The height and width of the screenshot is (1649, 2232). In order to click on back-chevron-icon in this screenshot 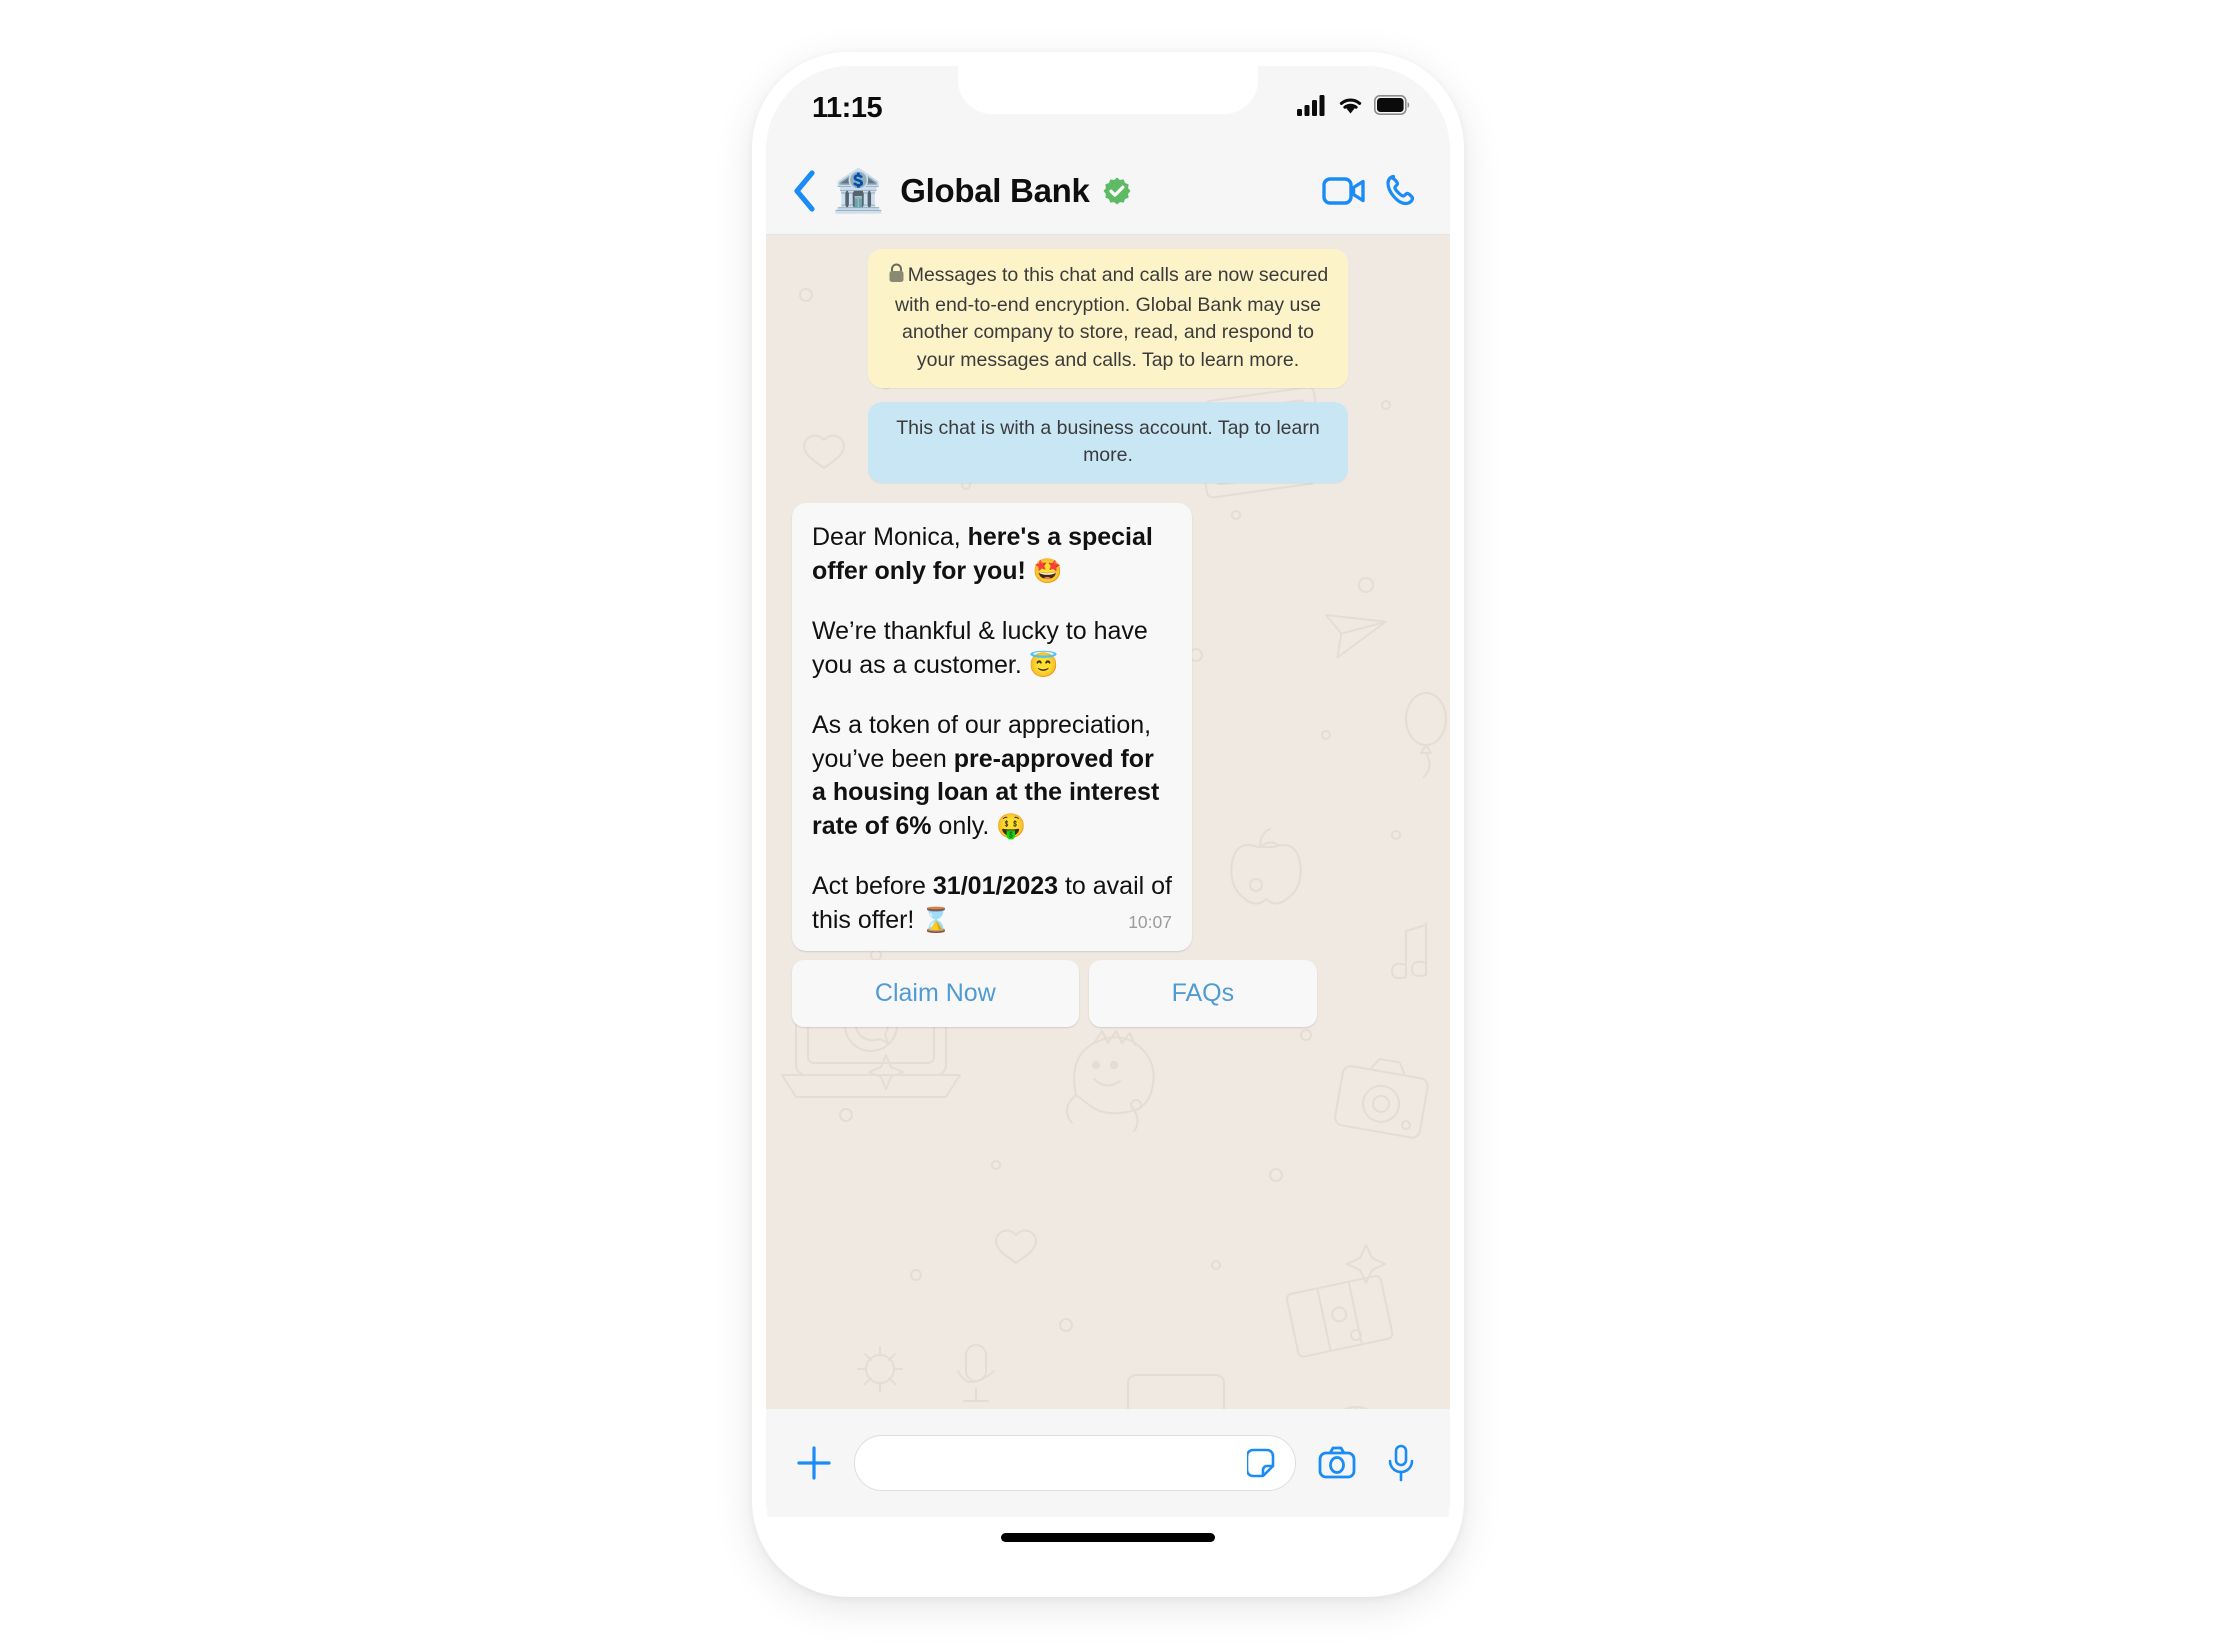, I will do `click(804, 191)`.